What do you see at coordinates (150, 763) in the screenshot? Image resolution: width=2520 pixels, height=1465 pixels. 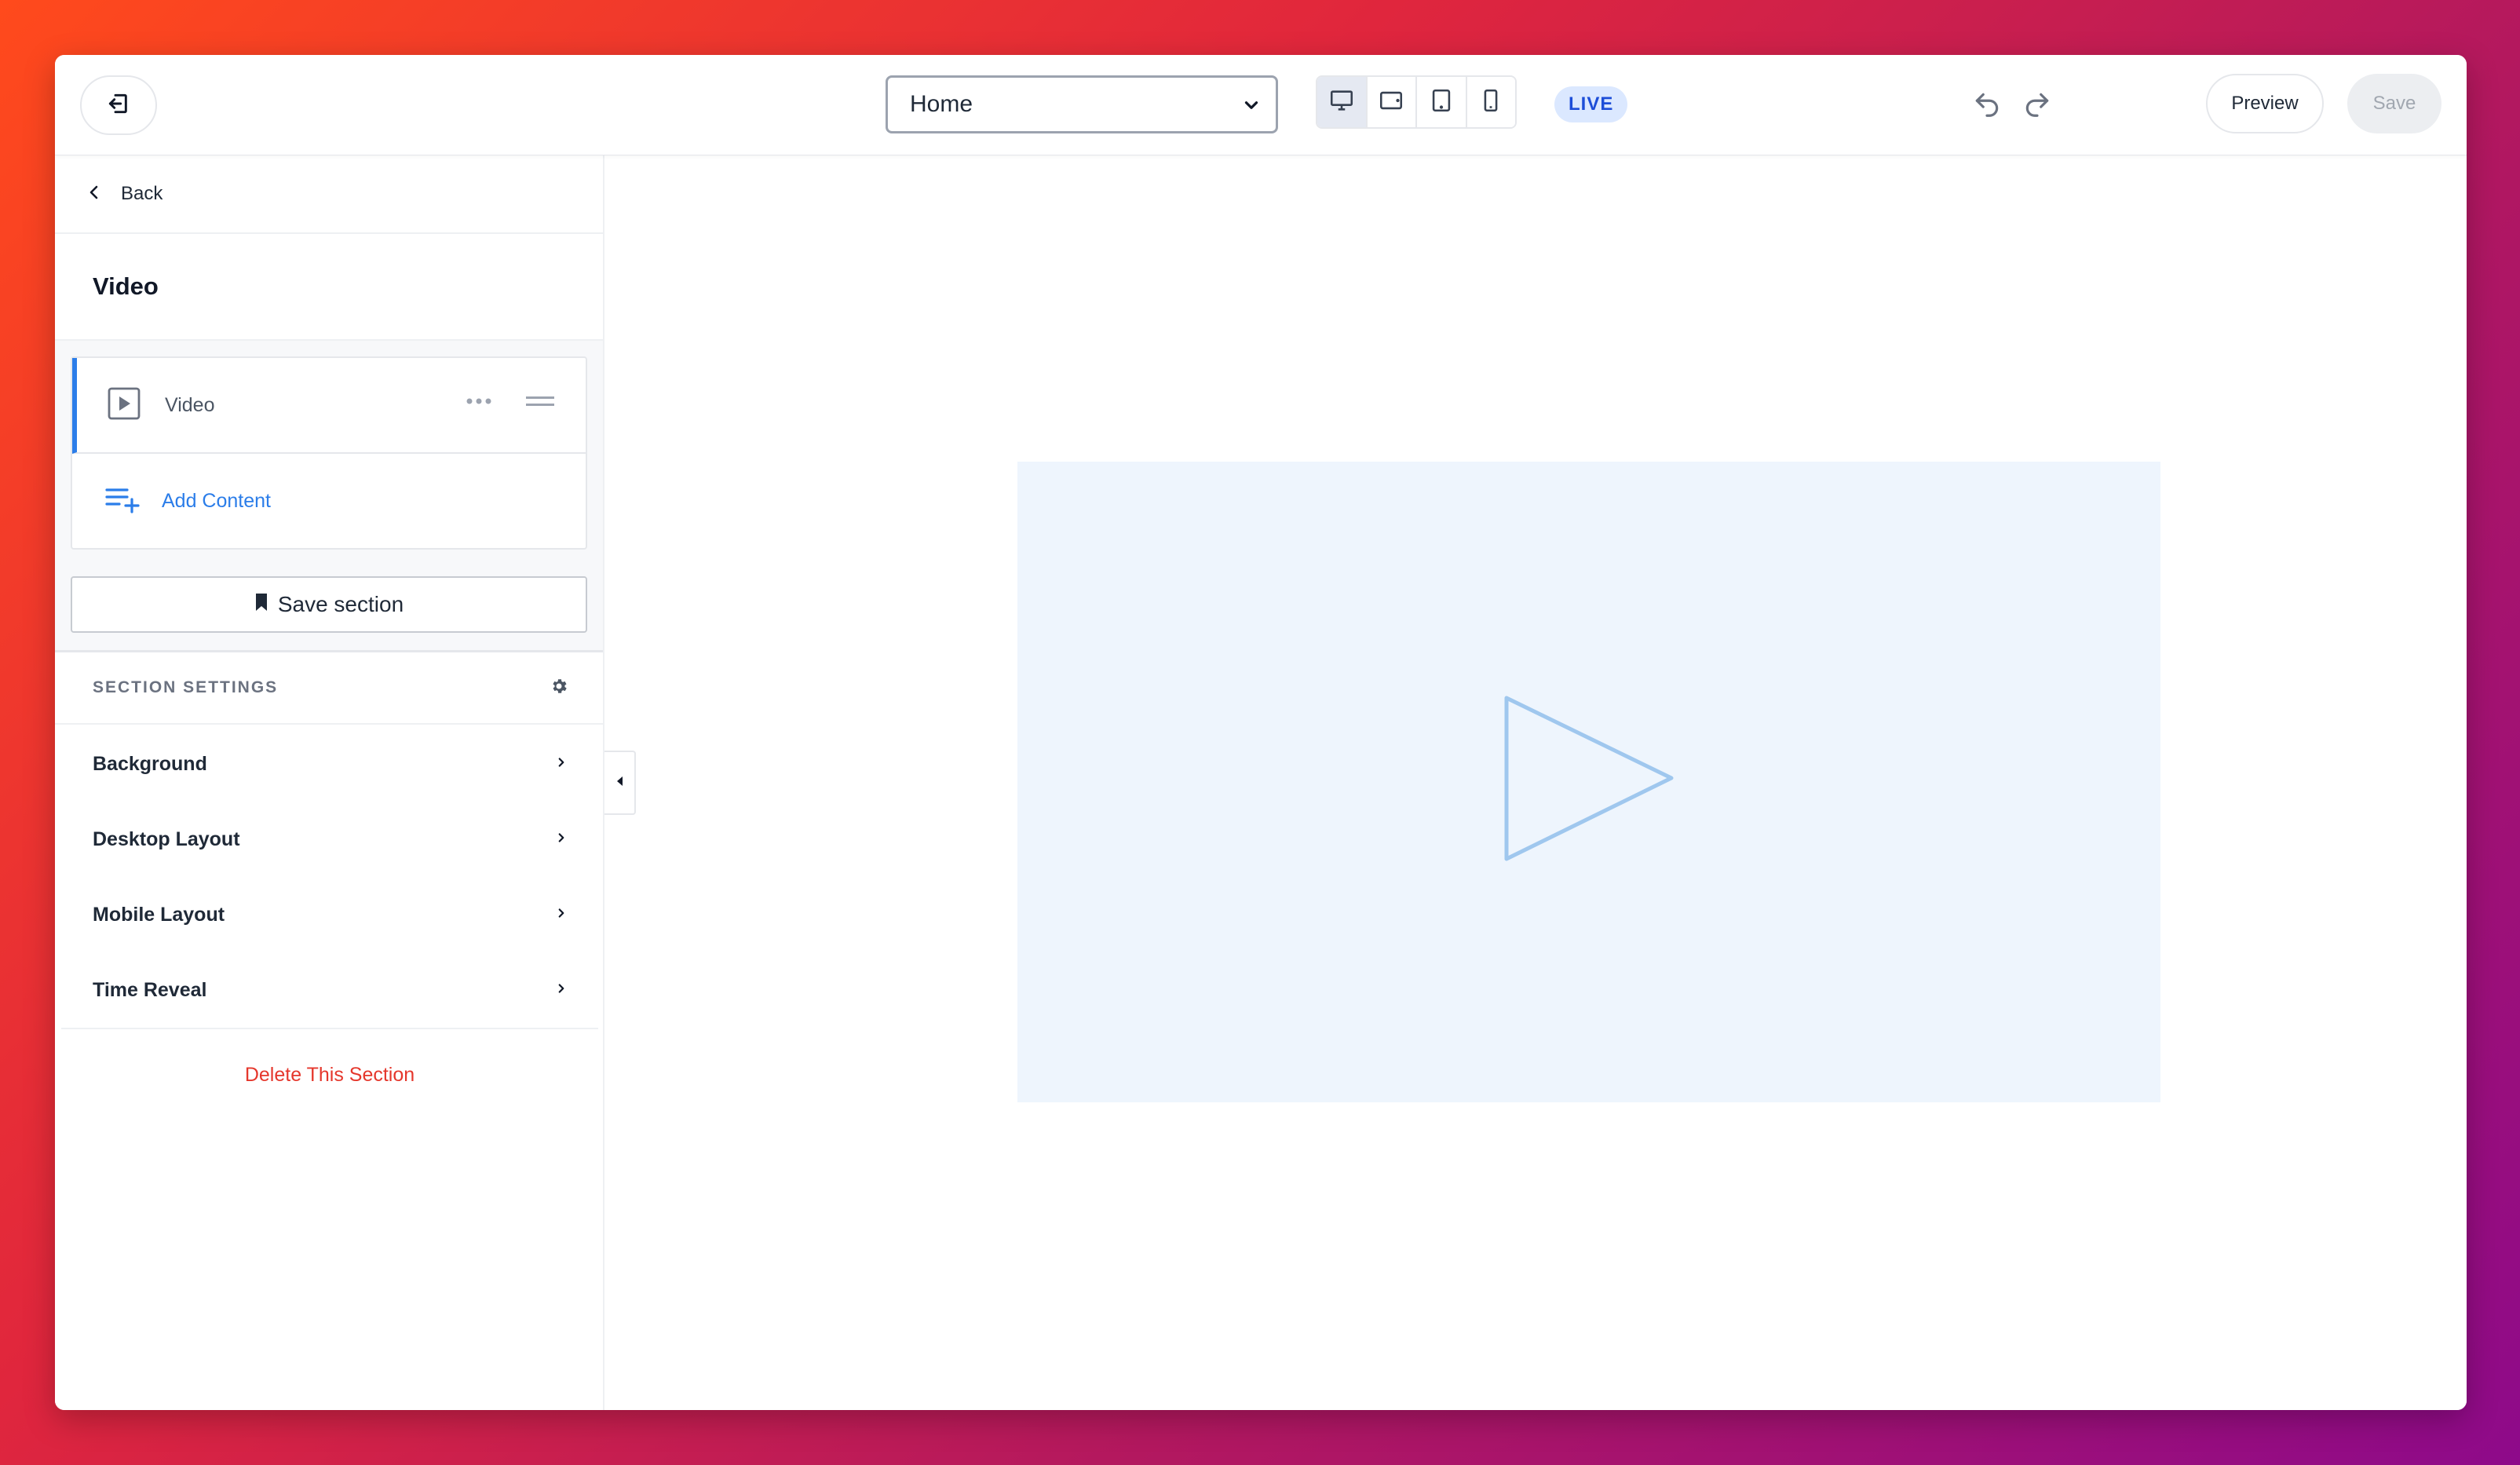 I see `setting-label: Background` at bounding box center [150, 763].